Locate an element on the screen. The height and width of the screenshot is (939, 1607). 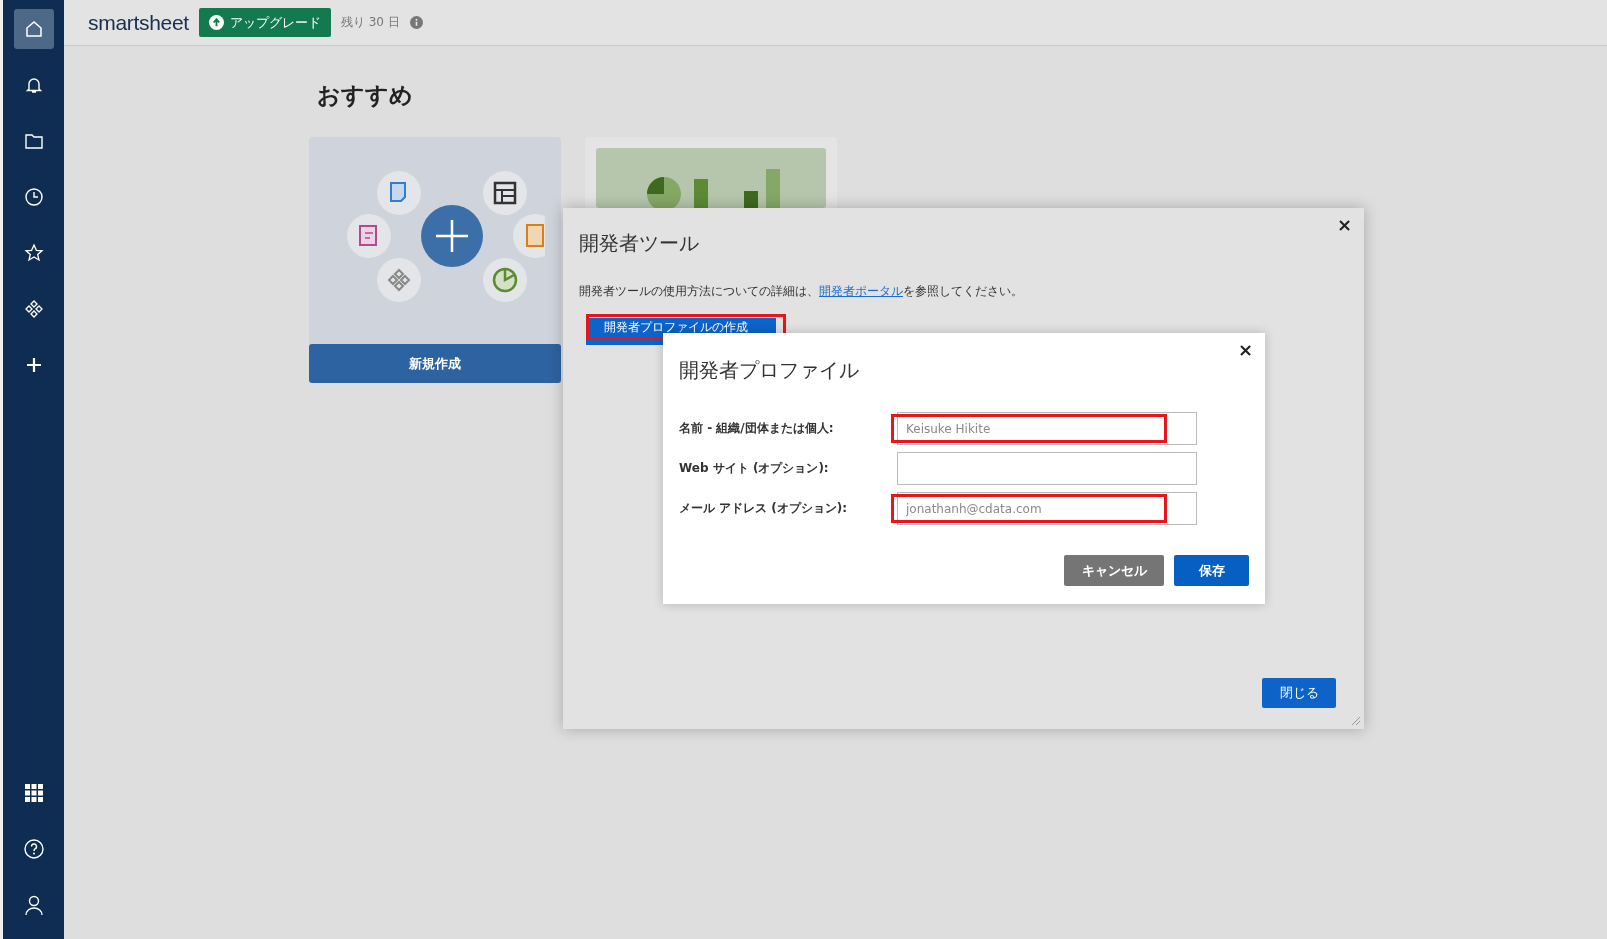
description-text: 開発者ツールの使用方法についての詳細は、開発者ポータルを参照してください。 is located at coordinates (801, 291).